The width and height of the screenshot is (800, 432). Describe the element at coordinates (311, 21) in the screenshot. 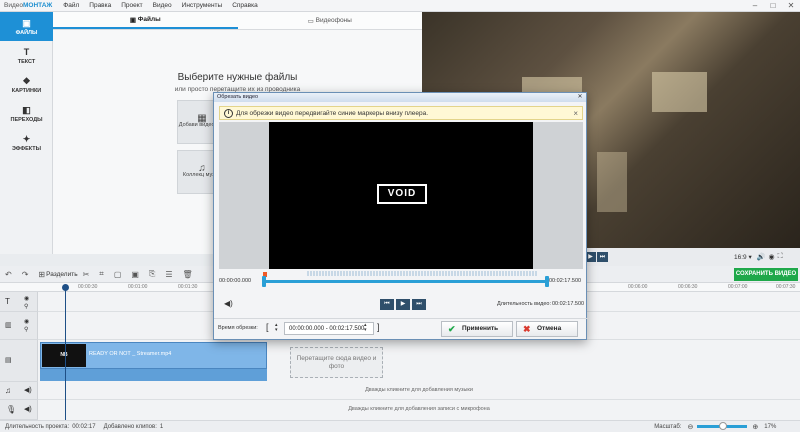

I see `video-icon: ▭` at that location.